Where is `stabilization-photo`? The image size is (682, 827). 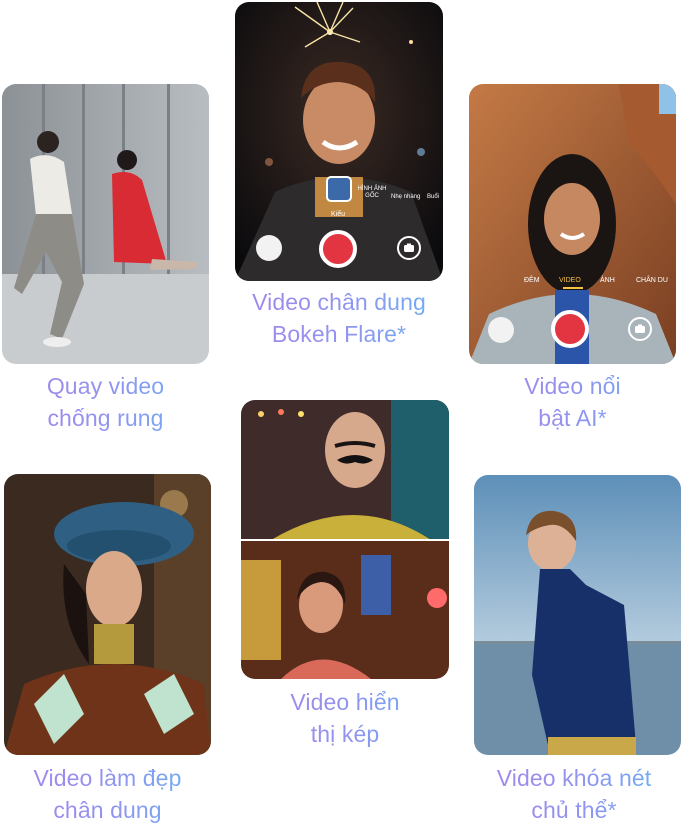 stabilization-photo is located at coordinates (105, 224).